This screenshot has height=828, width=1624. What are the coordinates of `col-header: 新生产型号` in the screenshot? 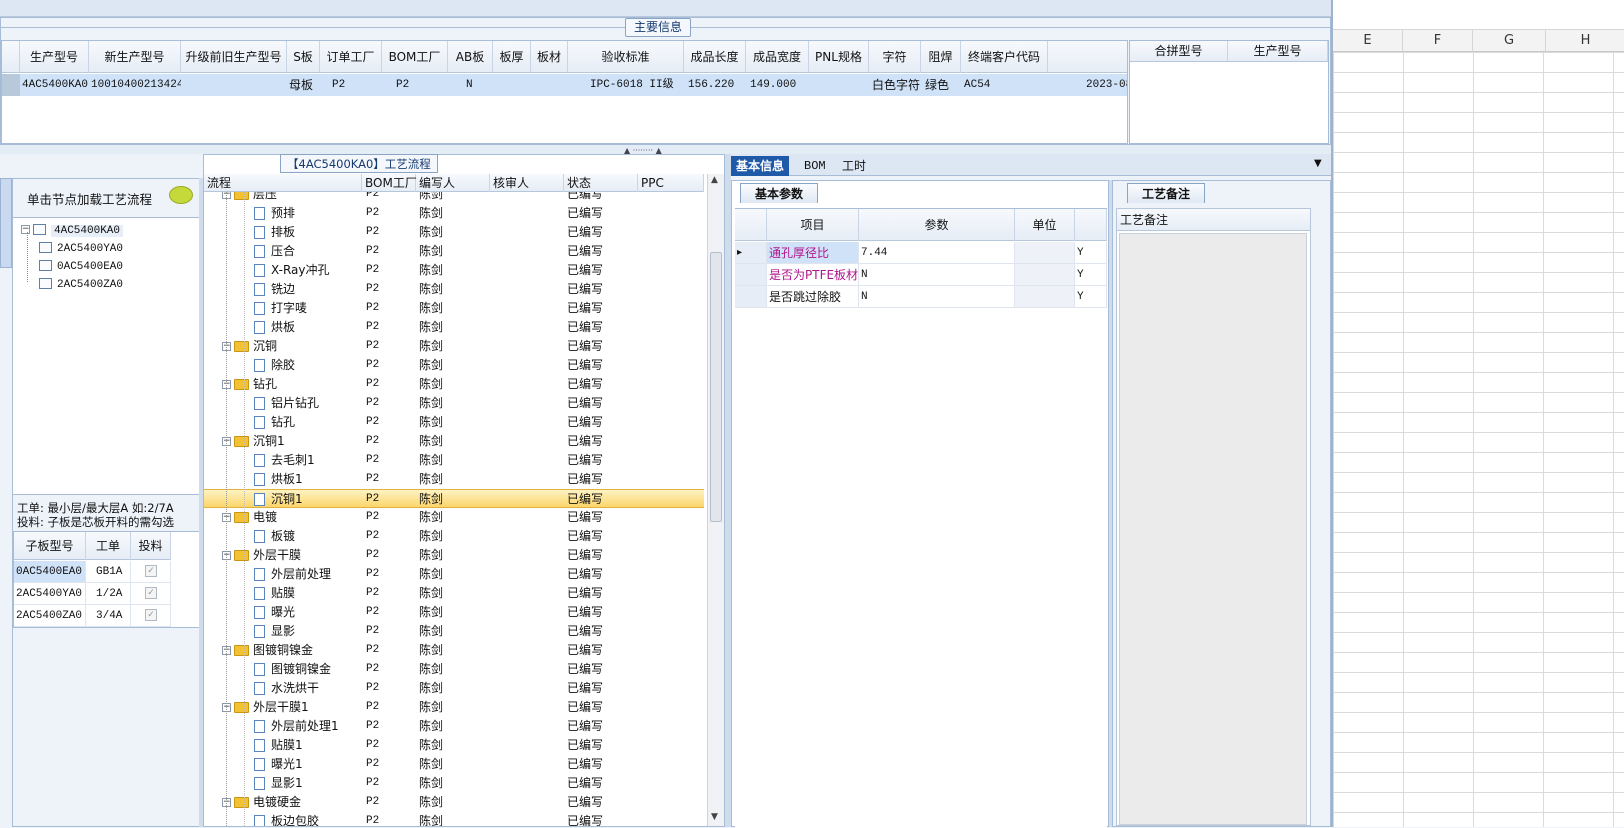 It's located at (135, 57).